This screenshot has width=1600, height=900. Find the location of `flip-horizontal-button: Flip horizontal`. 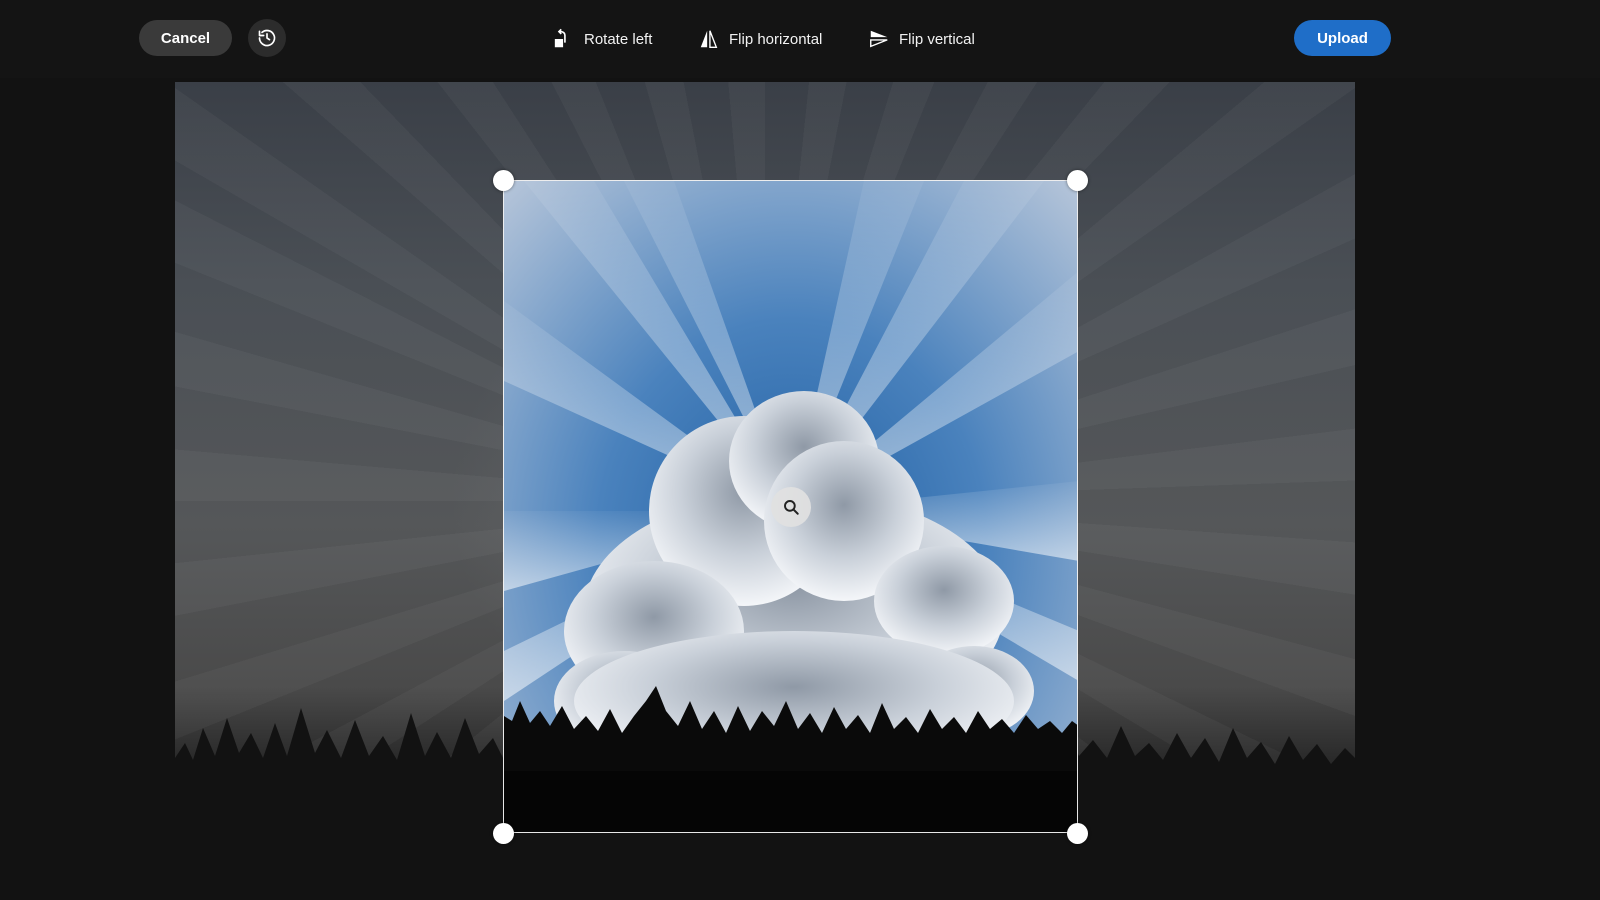

flip-horizontal-button: Flip horizontal is located at coordinates (760, 39).